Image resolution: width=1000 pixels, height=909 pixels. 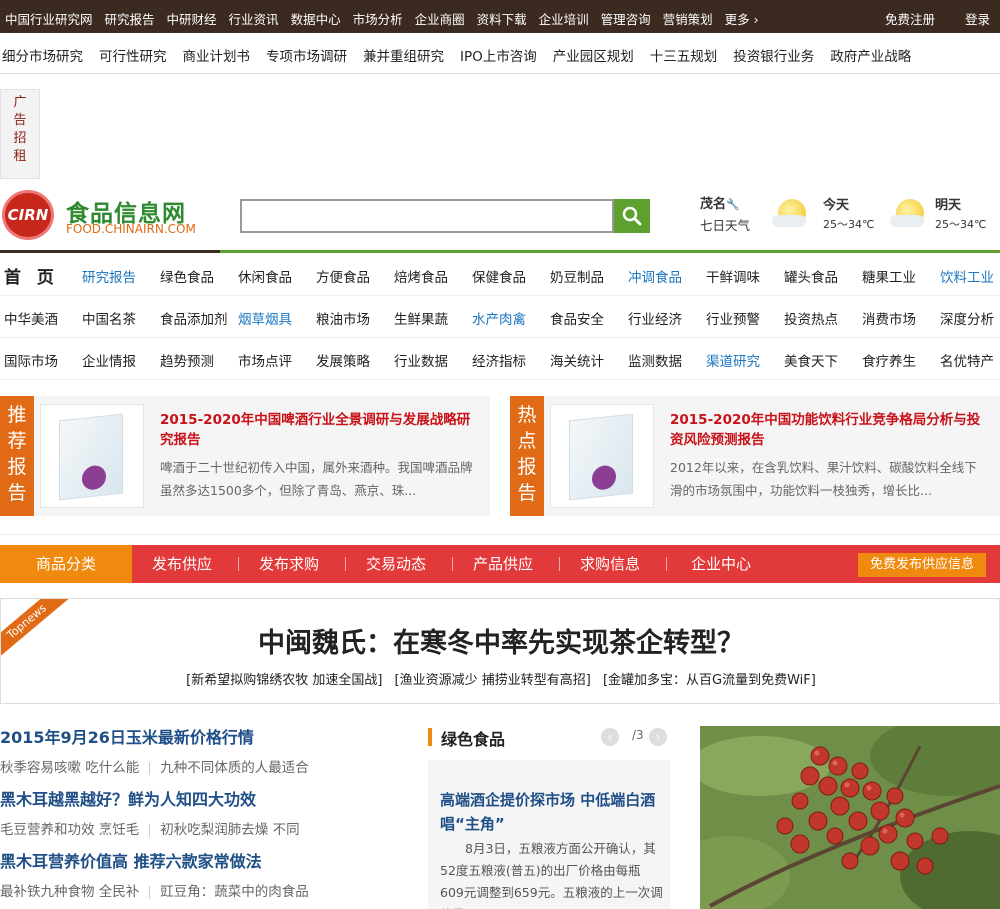 I want to click on category-item: 名优特产, so click(x=967, y=360).